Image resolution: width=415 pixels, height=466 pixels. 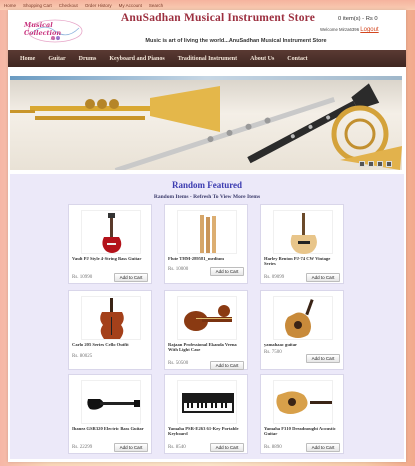 I want to click on top-link-shopping-cart: Shopping Cart, so click(x=37, y=5).